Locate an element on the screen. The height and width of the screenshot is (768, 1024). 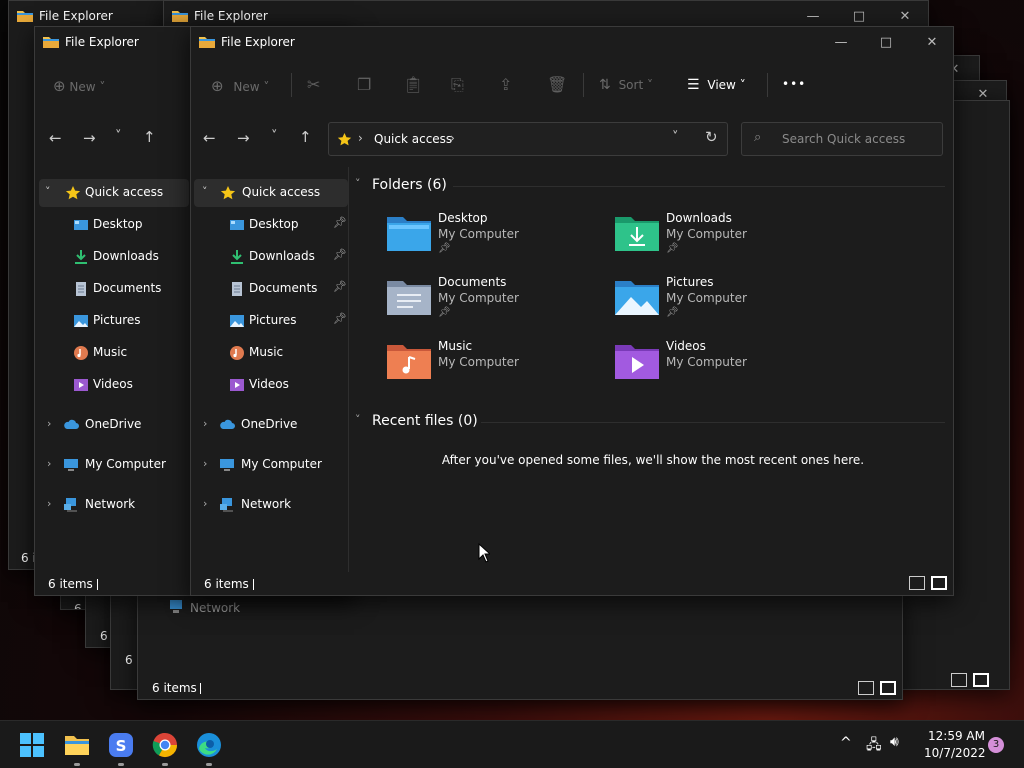
address-bar: › Quick access › ˅ ↻ is located at coordinates (528, 139).